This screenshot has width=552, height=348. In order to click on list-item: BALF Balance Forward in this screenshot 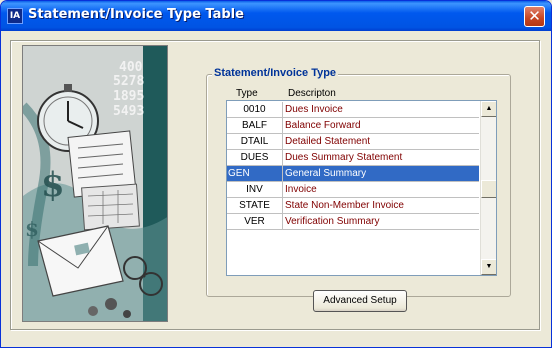, I will do `click(353, 126)`.